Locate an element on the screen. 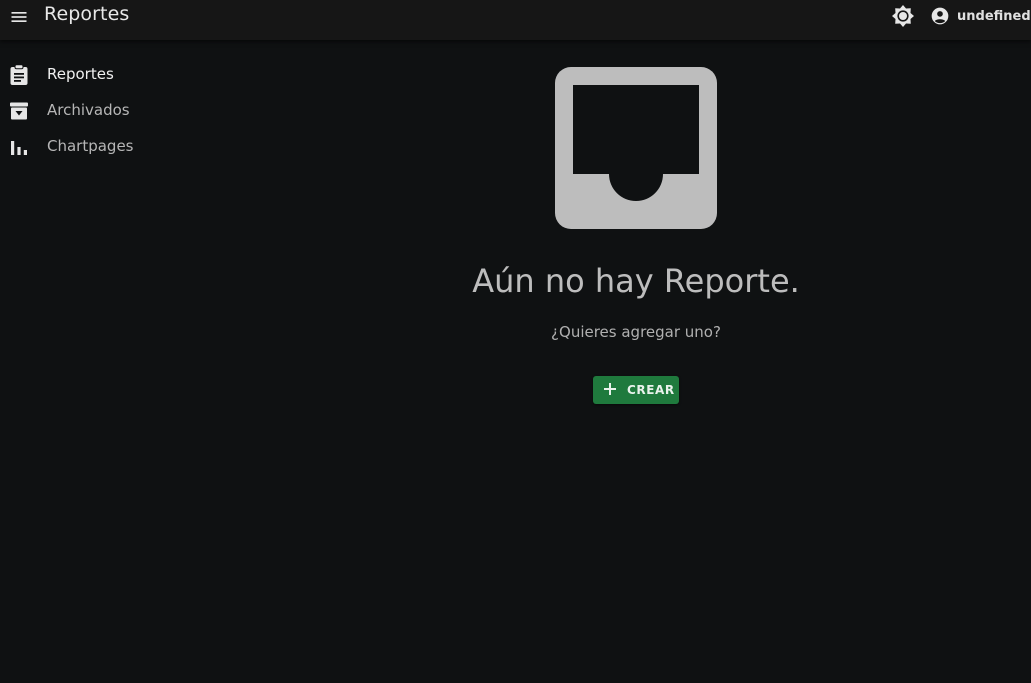 This screenshot has width=1031, height=683. clipboard-icon is located at coordinates (19, 75).